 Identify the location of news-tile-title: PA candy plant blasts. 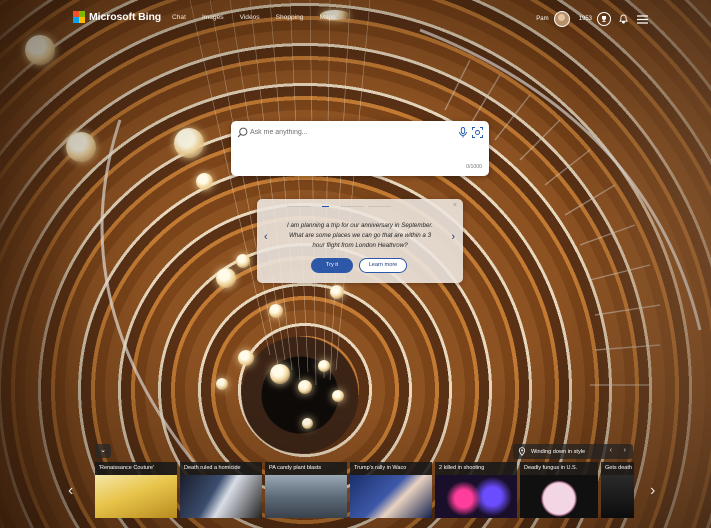
(306, 468).